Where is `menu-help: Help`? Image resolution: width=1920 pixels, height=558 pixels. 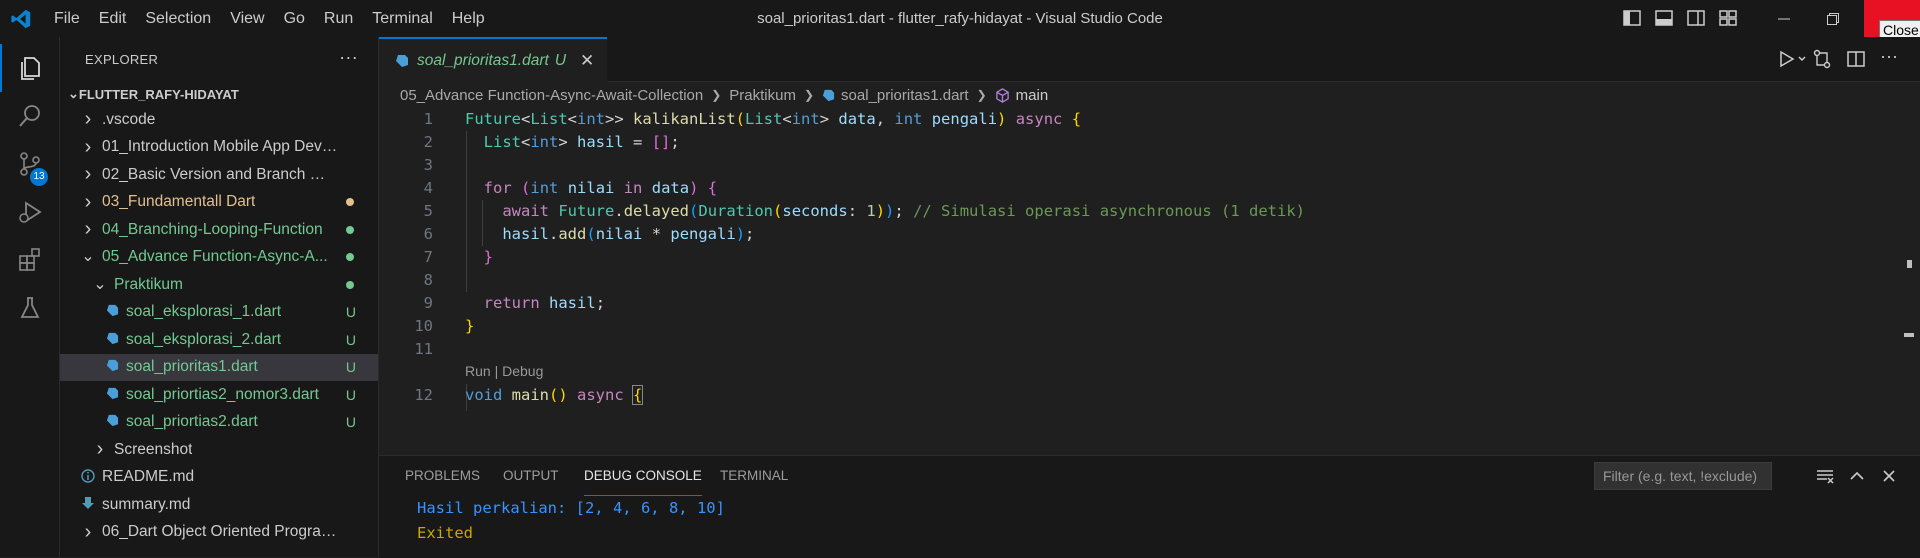
menu-help: Help is located at coordinates (468, 19).